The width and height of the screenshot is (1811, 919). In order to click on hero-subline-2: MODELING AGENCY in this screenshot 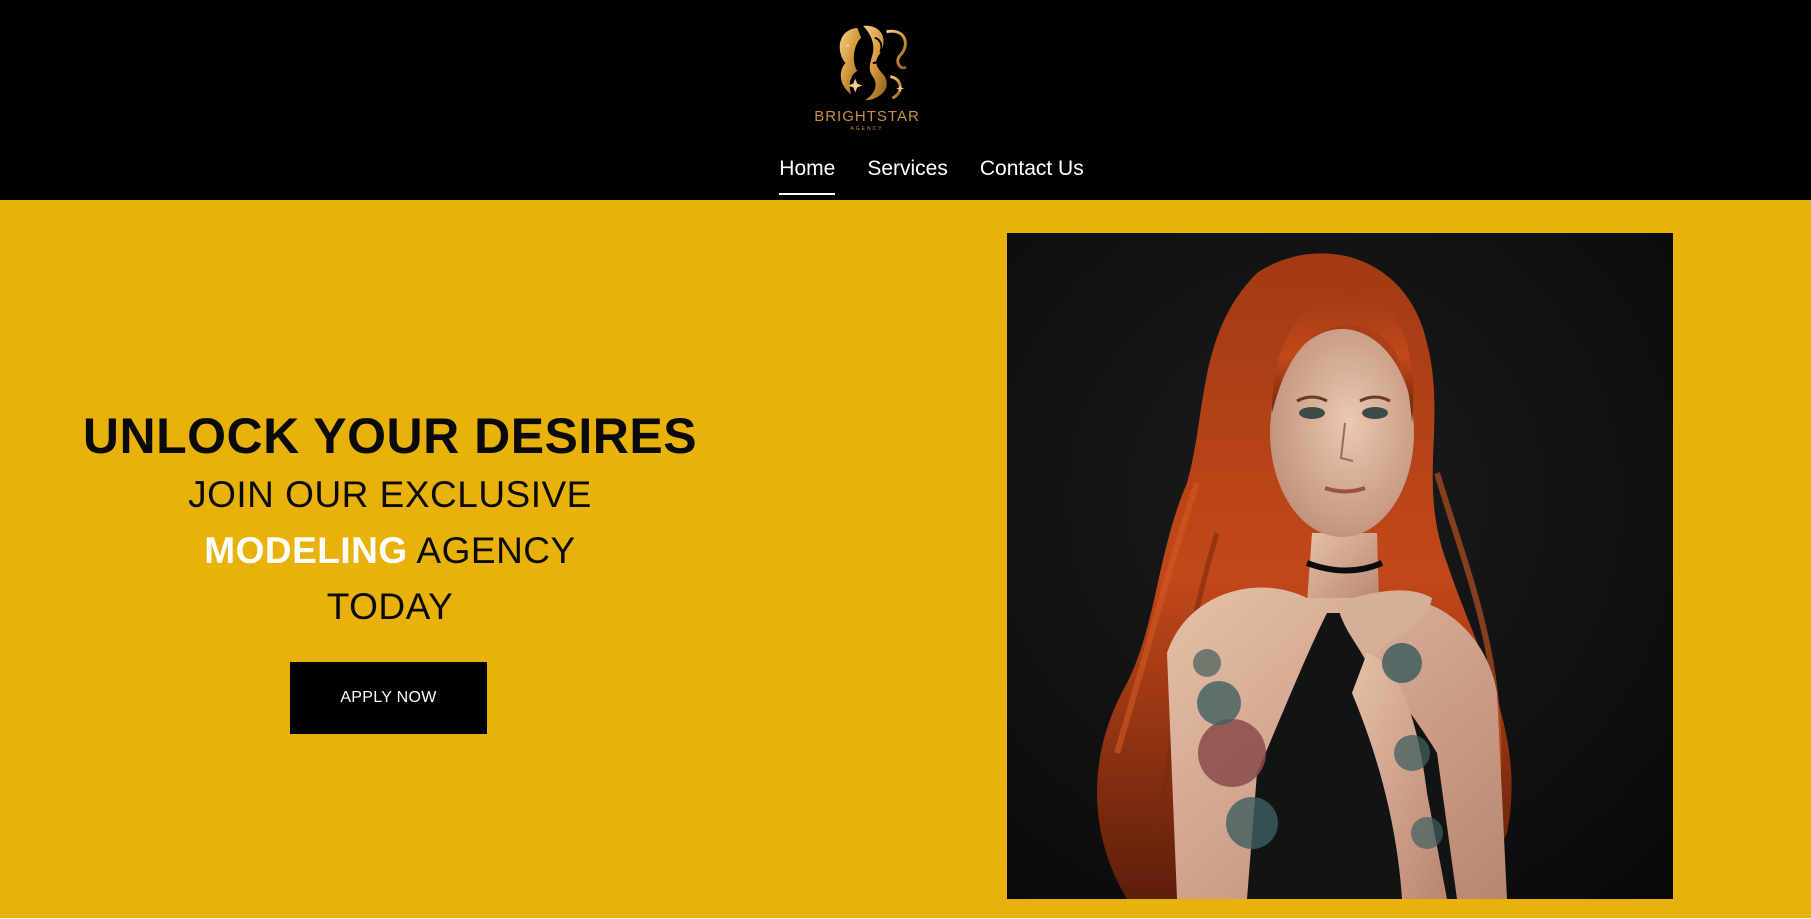, I will do `click(390, 551)`.